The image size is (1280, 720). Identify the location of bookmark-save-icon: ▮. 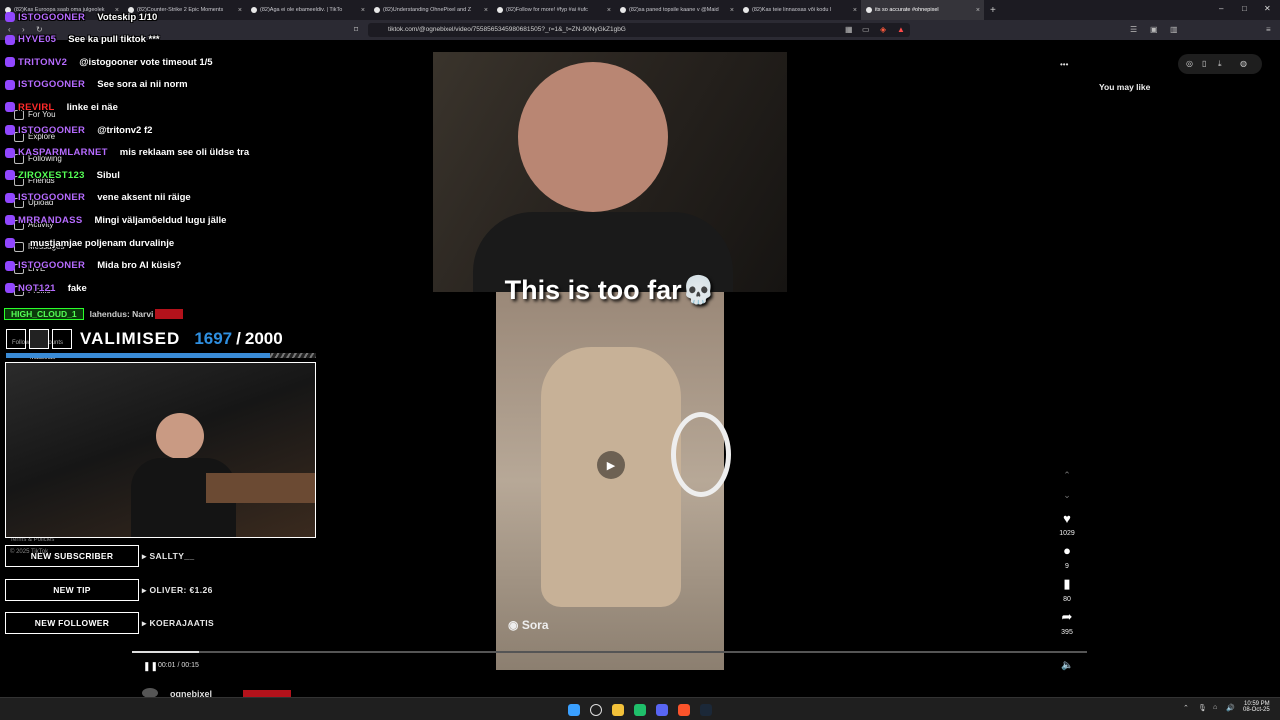
(1067, 584).